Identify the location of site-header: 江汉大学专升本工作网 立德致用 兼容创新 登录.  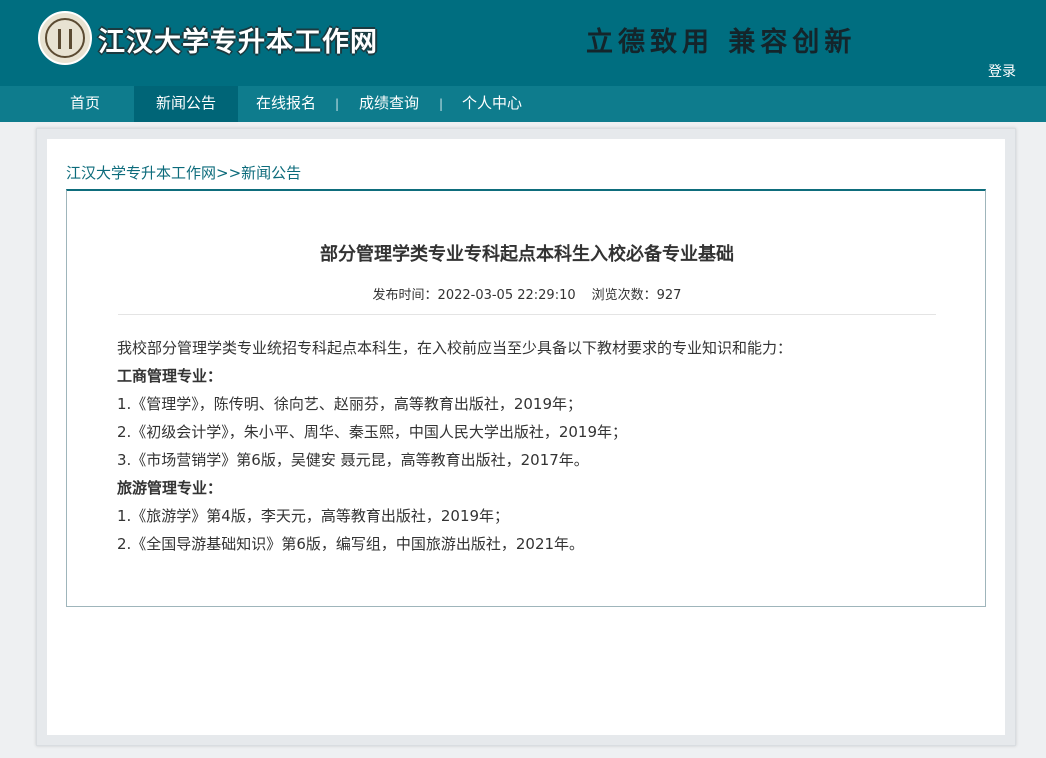
(523, 43).